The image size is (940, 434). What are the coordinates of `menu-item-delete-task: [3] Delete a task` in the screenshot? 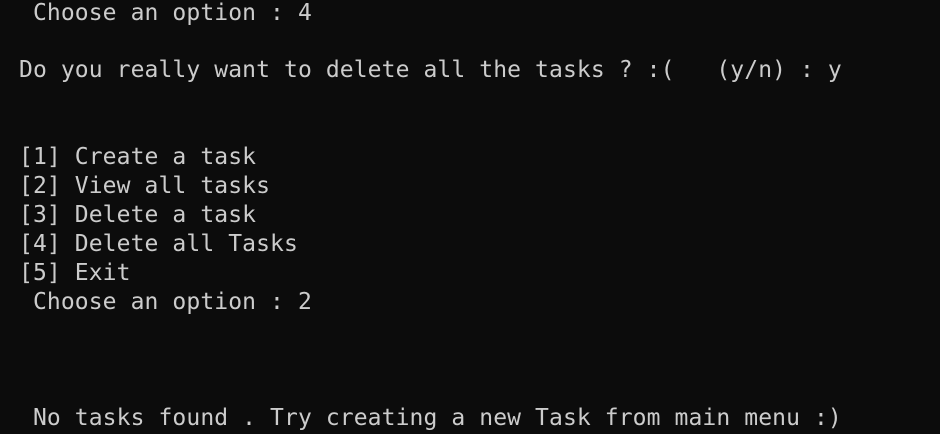 It's located at (138, 215).